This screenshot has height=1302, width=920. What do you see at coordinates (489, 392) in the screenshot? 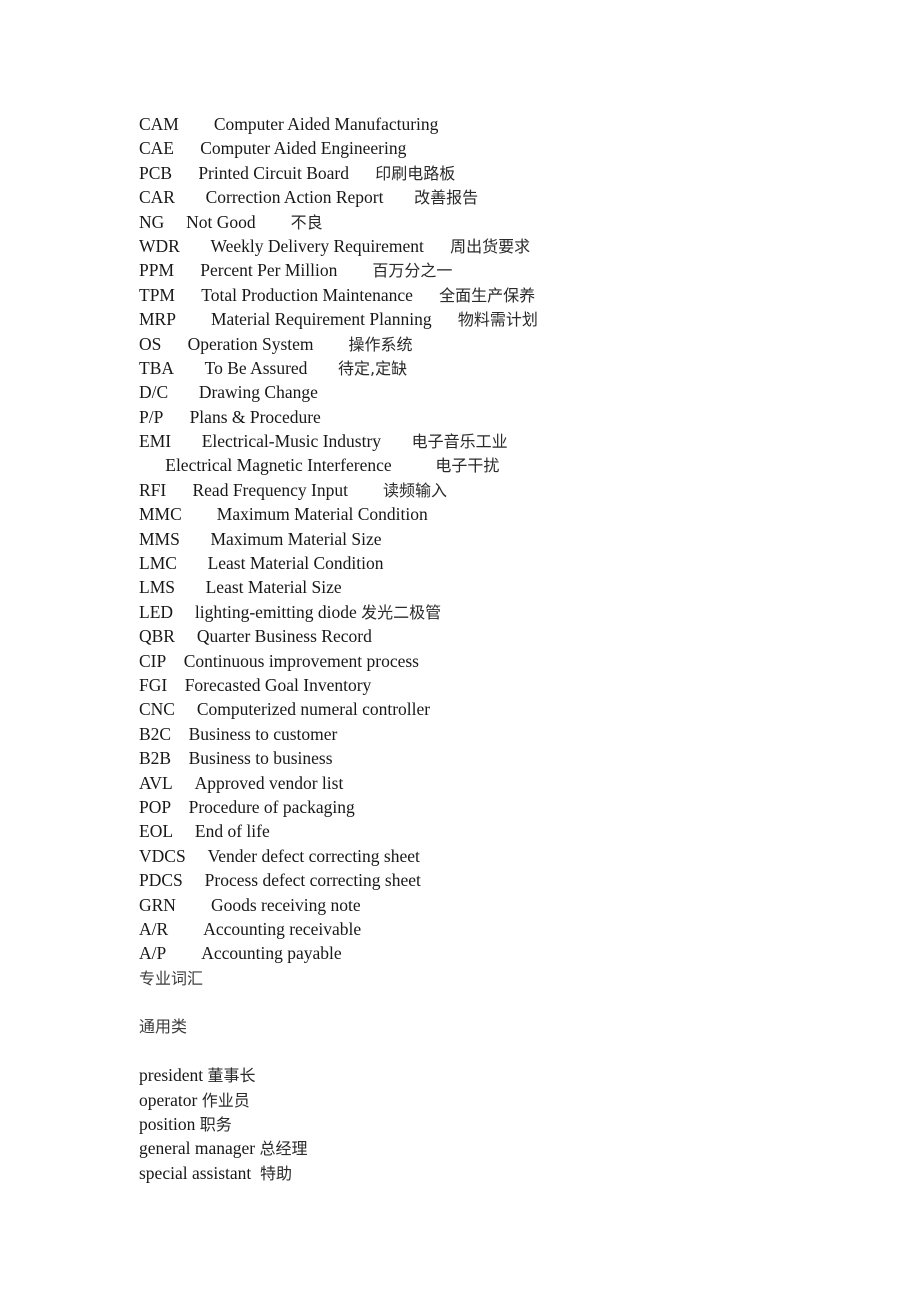
I see `abbreviation-row: D/C Drawing Change` at bounding box center [489, 392].